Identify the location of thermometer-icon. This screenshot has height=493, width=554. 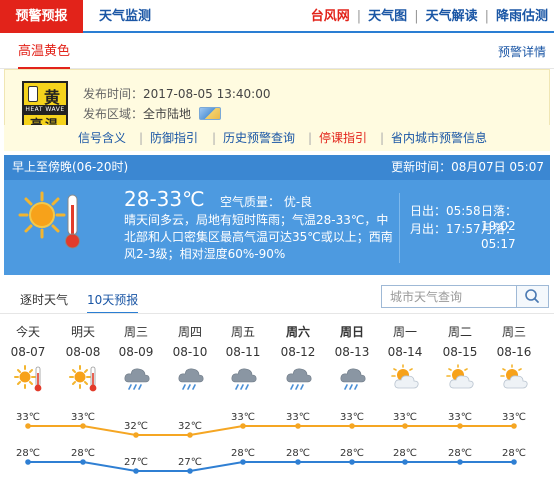
(33, 94).